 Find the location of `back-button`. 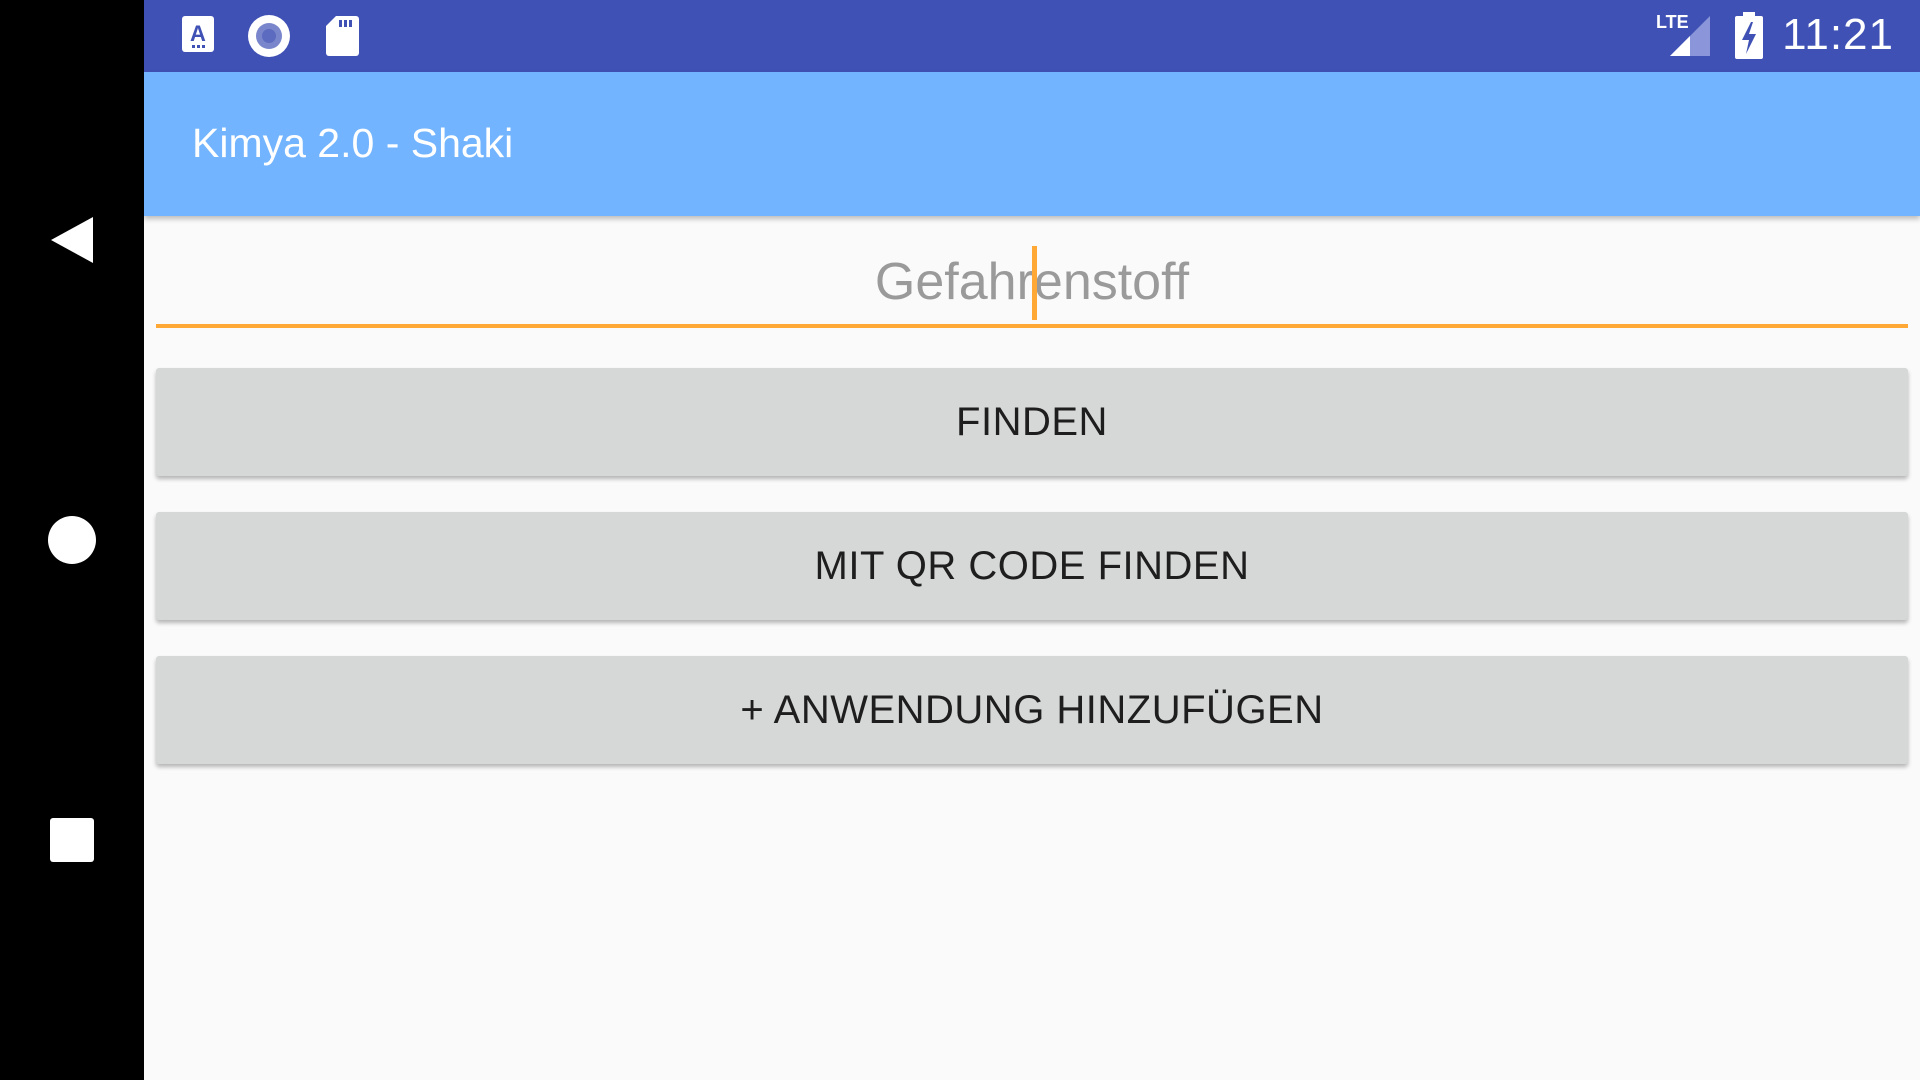

back-button is located at coordinates (72, 240).